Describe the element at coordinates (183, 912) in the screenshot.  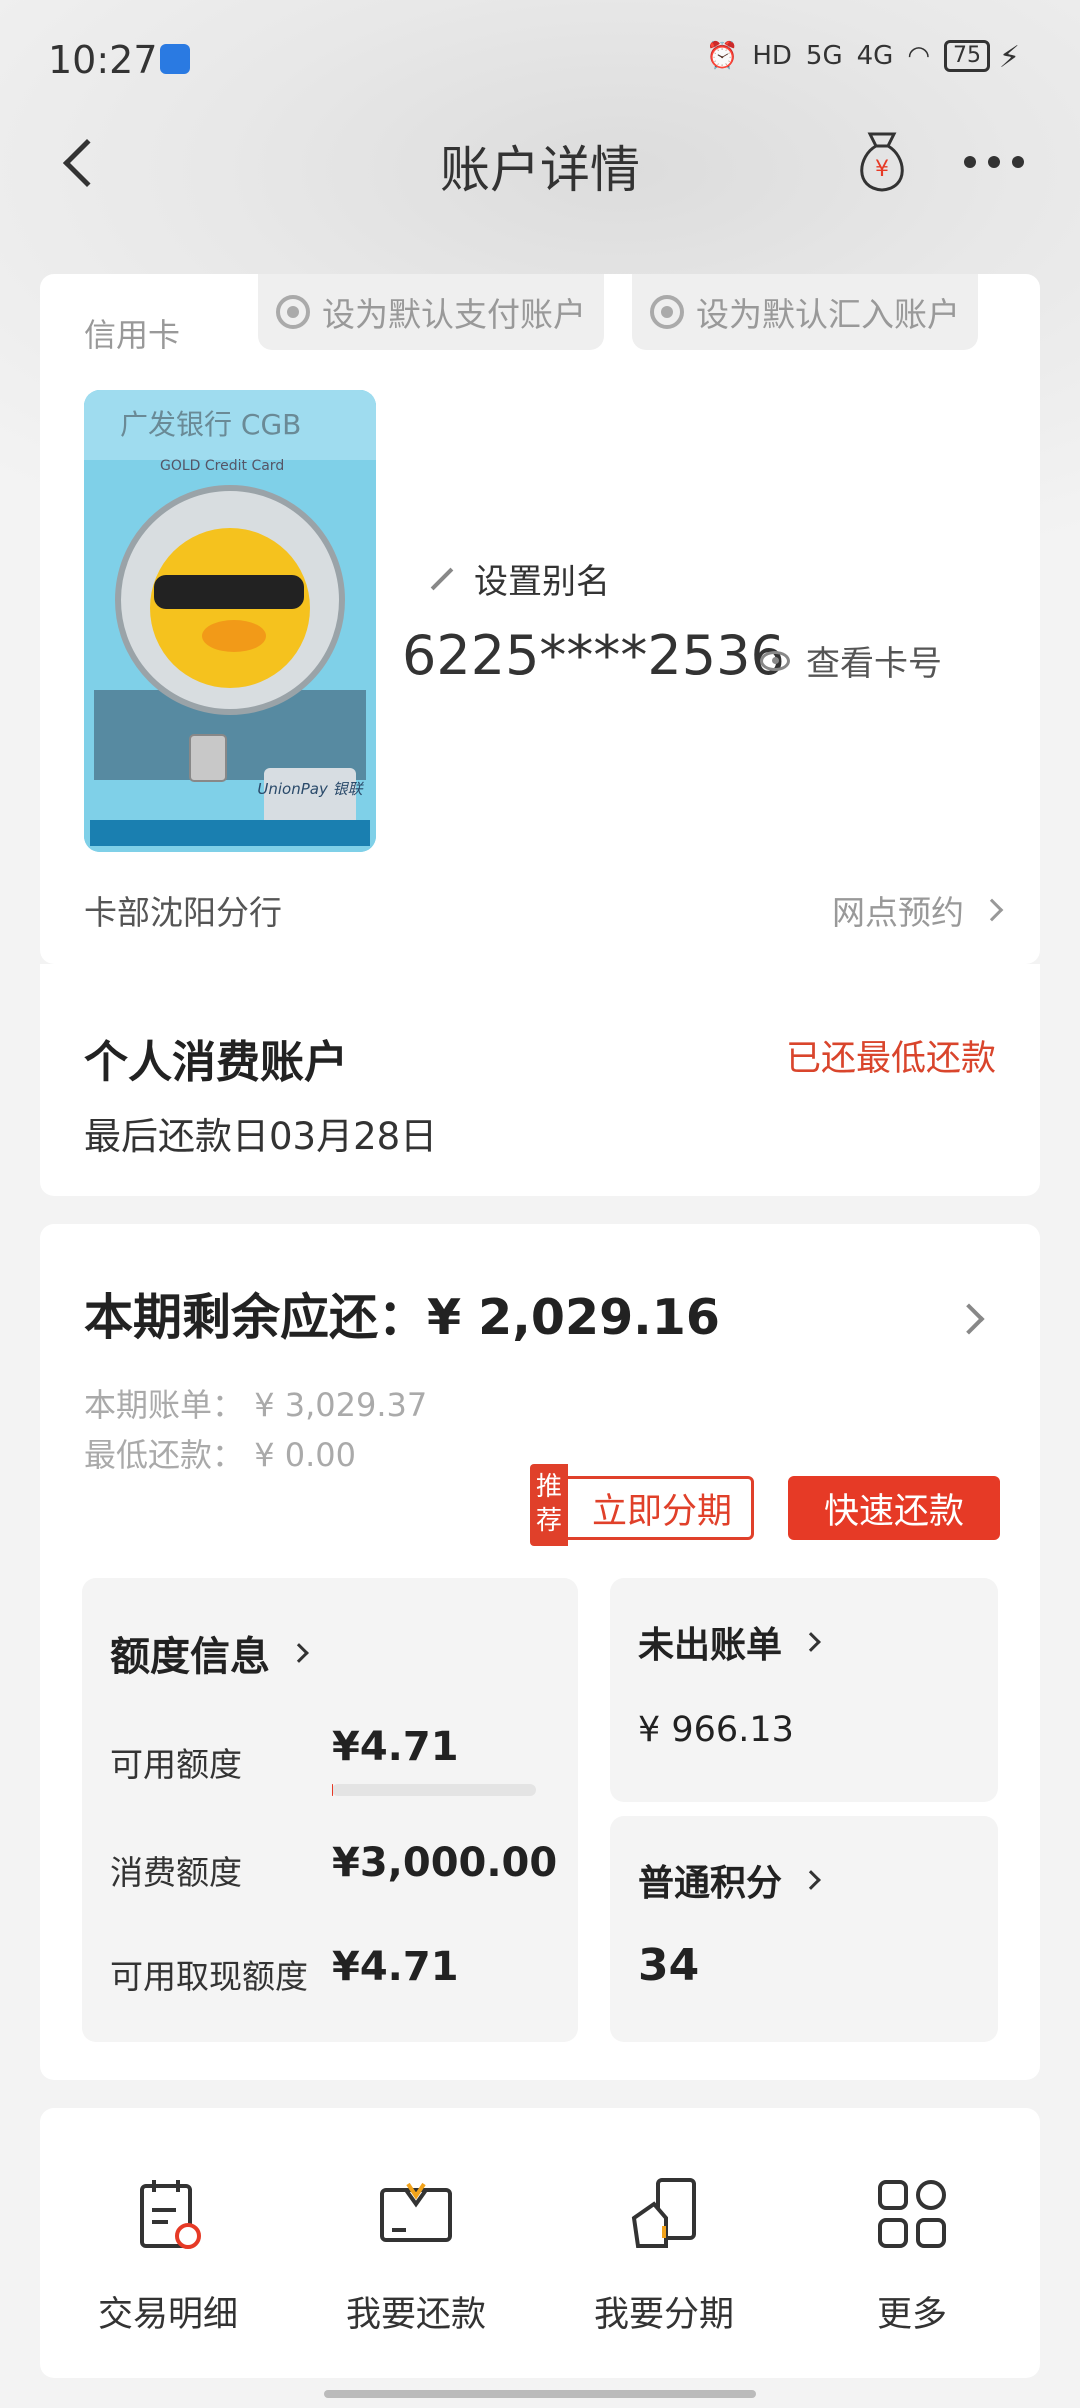
I see `branch-name: 卡部沈阳分行` at that location.